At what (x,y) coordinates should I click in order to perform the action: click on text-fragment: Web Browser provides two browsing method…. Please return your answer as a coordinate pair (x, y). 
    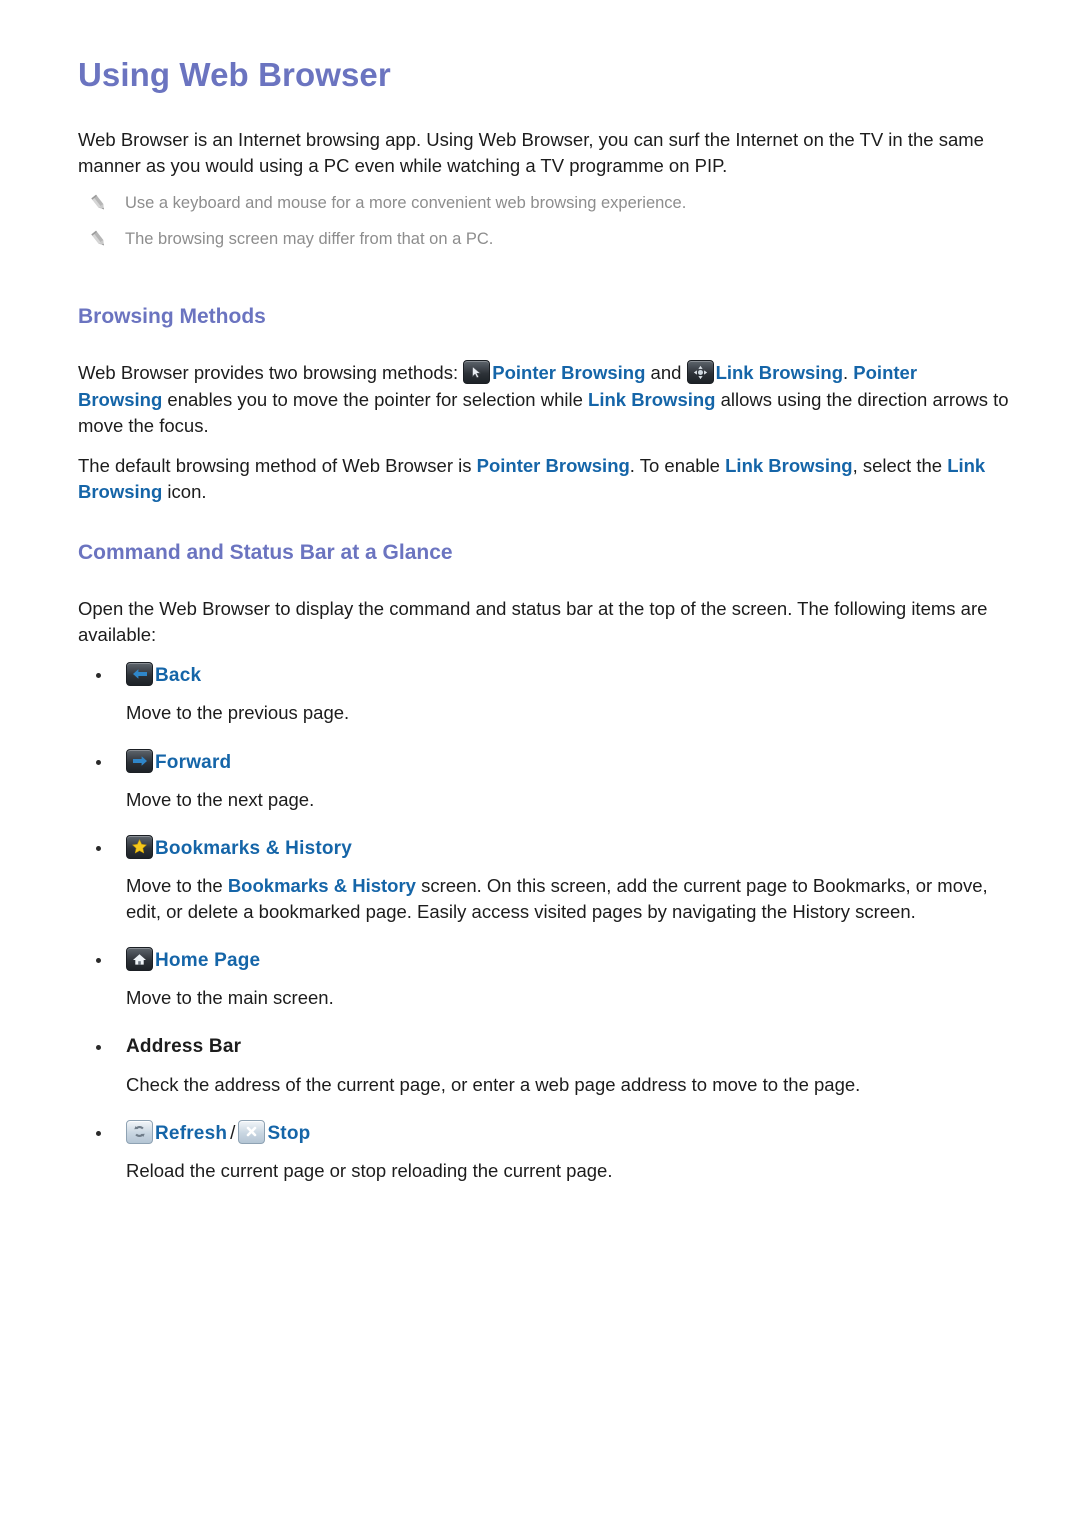
    Looking at the image, I should click on (268, 373).